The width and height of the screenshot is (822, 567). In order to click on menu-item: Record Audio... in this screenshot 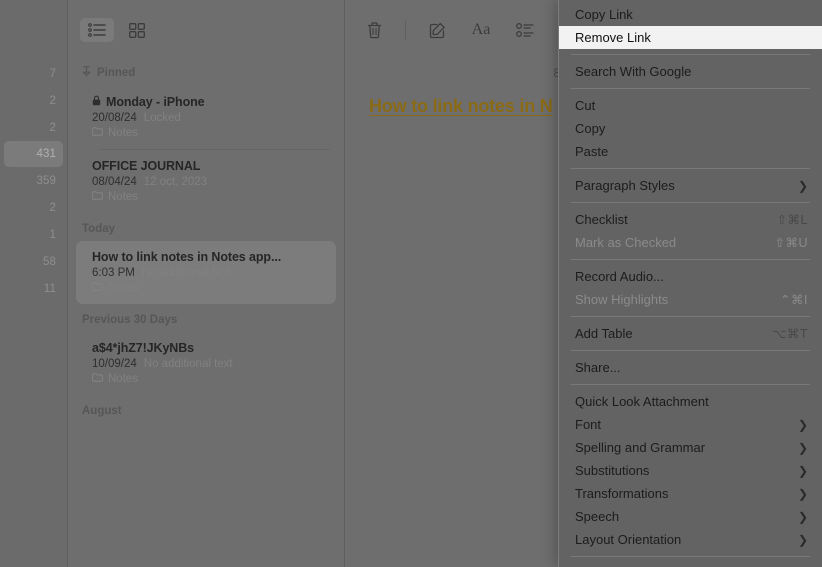, I will do `click(690, 276)`.